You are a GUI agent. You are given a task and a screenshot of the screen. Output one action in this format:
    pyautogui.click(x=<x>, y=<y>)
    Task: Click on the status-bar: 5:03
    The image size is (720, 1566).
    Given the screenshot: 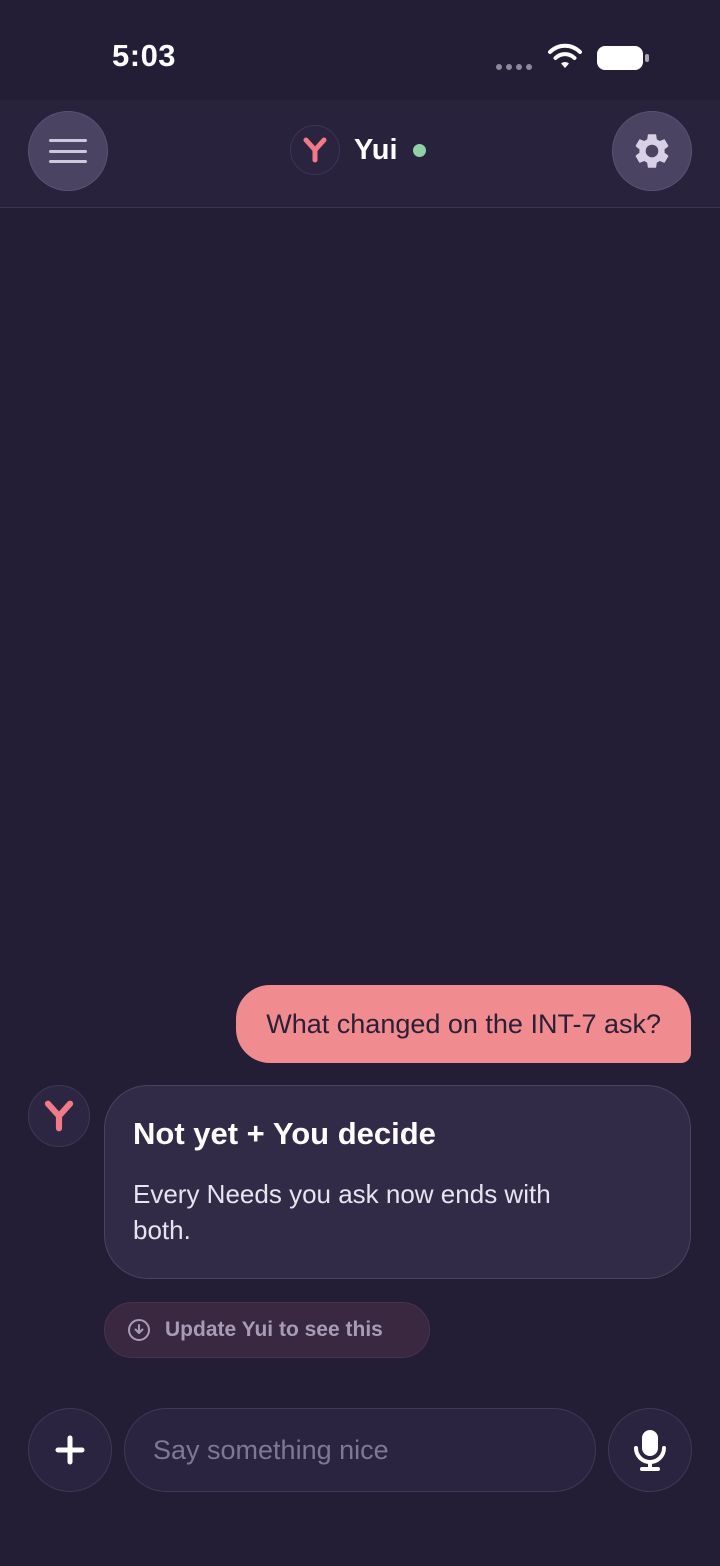 What is the action you would take?
    pyautogui.click(x=360, y=50)
    